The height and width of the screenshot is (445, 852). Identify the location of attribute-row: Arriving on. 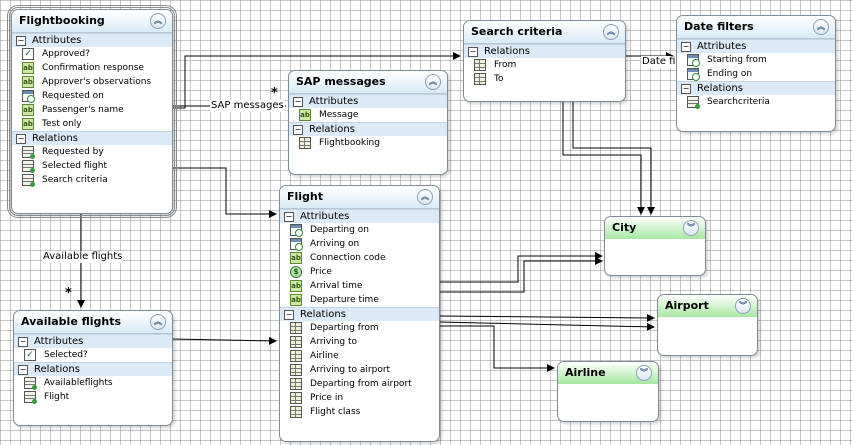
(359, 244).